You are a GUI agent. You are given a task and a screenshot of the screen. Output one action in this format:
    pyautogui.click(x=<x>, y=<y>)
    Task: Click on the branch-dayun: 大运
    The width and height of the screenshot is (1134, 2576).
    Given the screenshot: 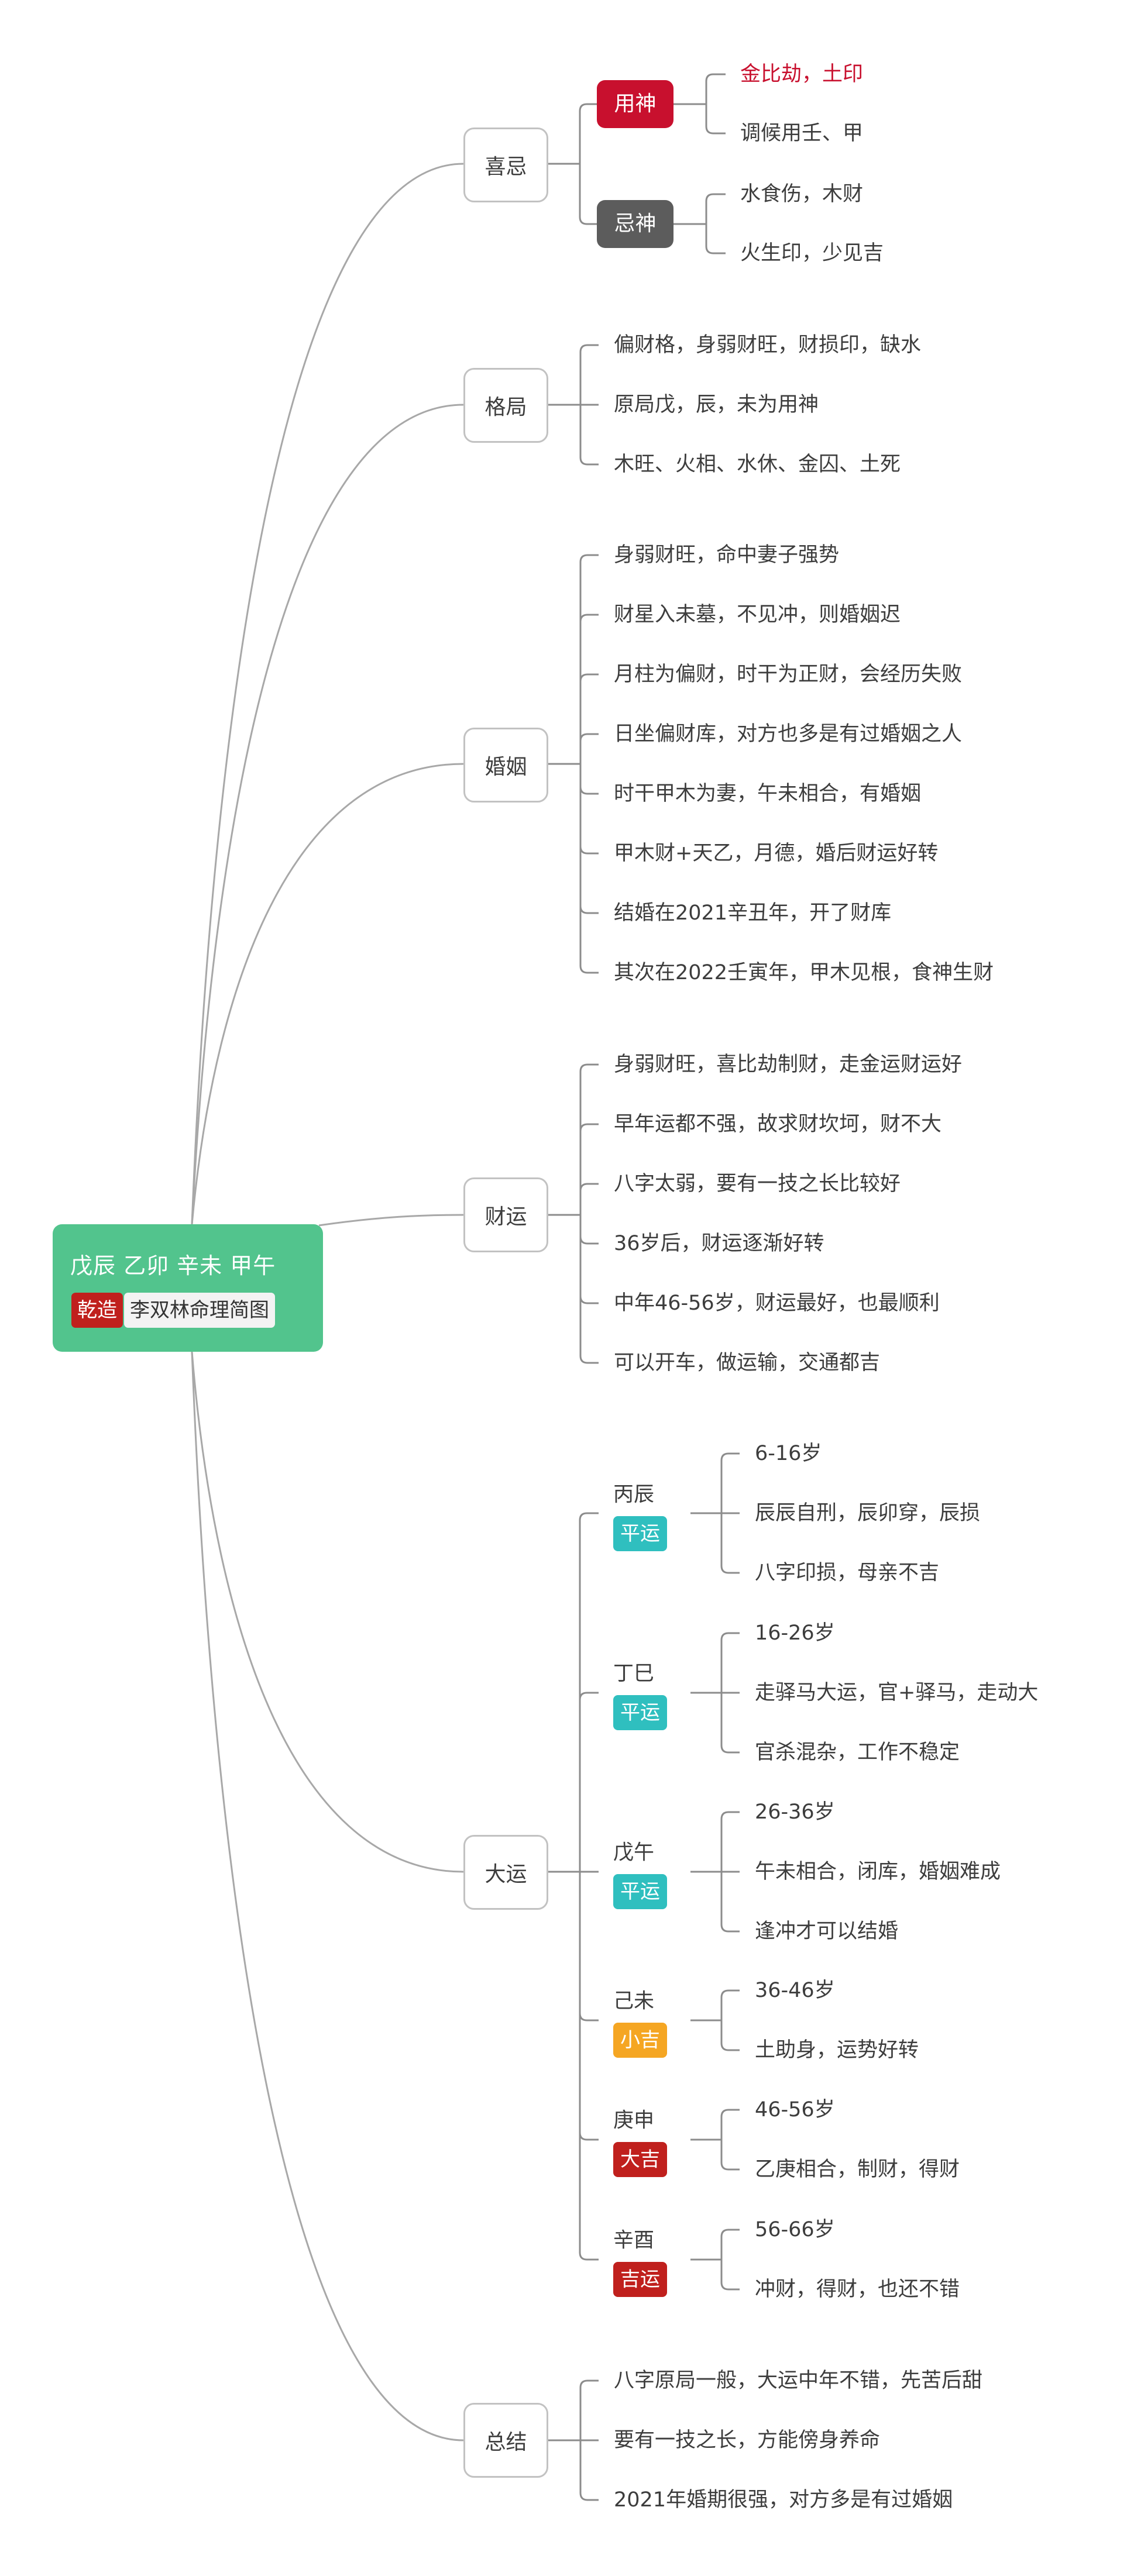 What is the action you would take?
    pyautogui.click(x=505, y=1872)
    